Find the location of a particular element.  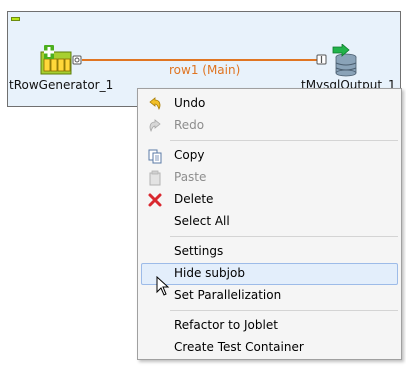

menu-item-set-parallelization: Set Parallelization is located at coordinates (269, 296).